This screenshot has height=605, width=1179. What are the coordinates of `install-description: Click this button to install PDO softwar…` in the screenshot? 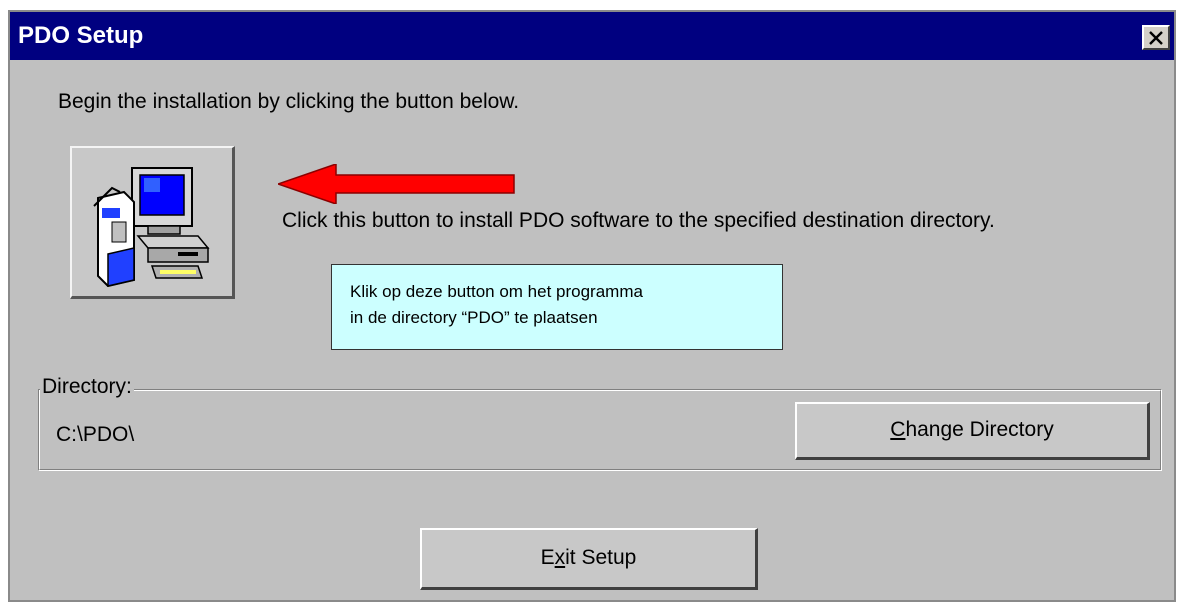 It's located at (638, 220).